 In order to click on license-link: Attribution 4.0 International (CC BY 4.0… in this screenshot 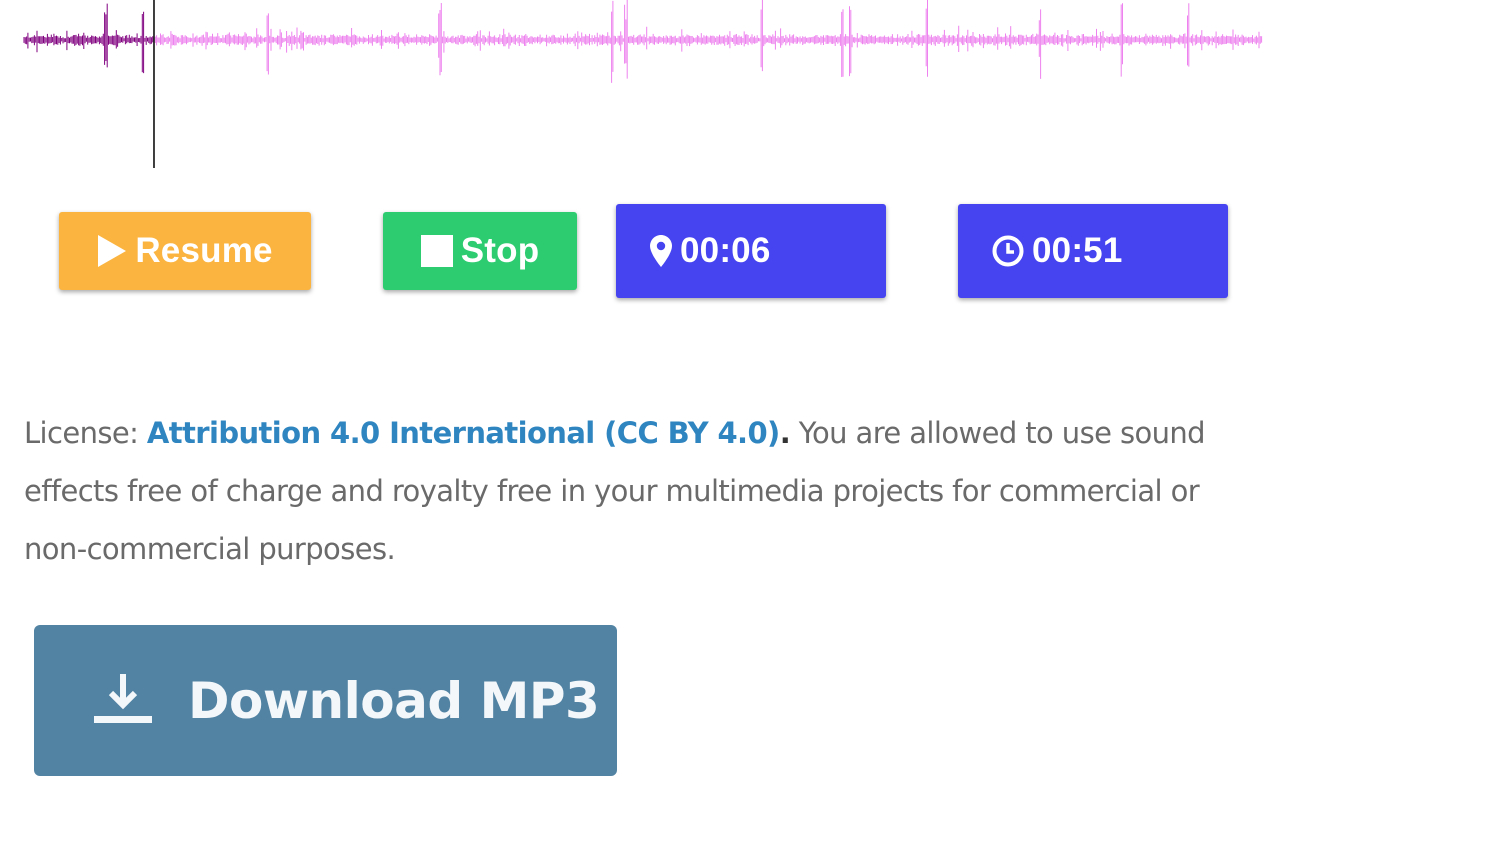, I will do `click(463, 433)`.